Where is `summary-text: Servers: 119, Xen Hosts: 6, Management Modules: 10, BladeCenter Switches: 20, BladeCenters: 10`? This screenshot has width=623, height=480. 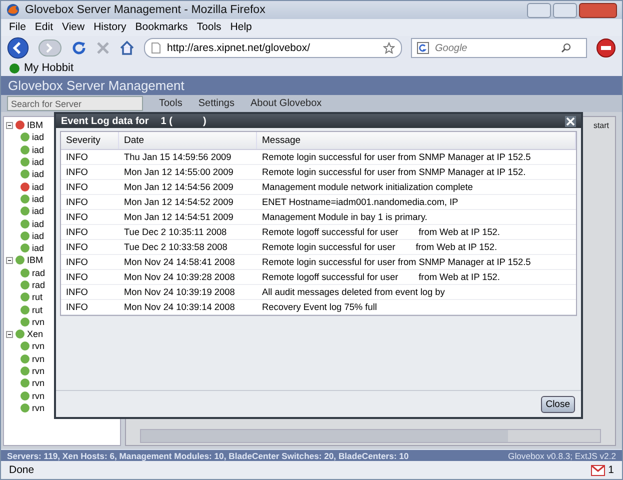 summary-text: Servers: 119, Xen Hosts: 6, Management Modules: 10, BladeCenter Switches: 20, BladeCenters: 10 is located at coordinates (208, 455).